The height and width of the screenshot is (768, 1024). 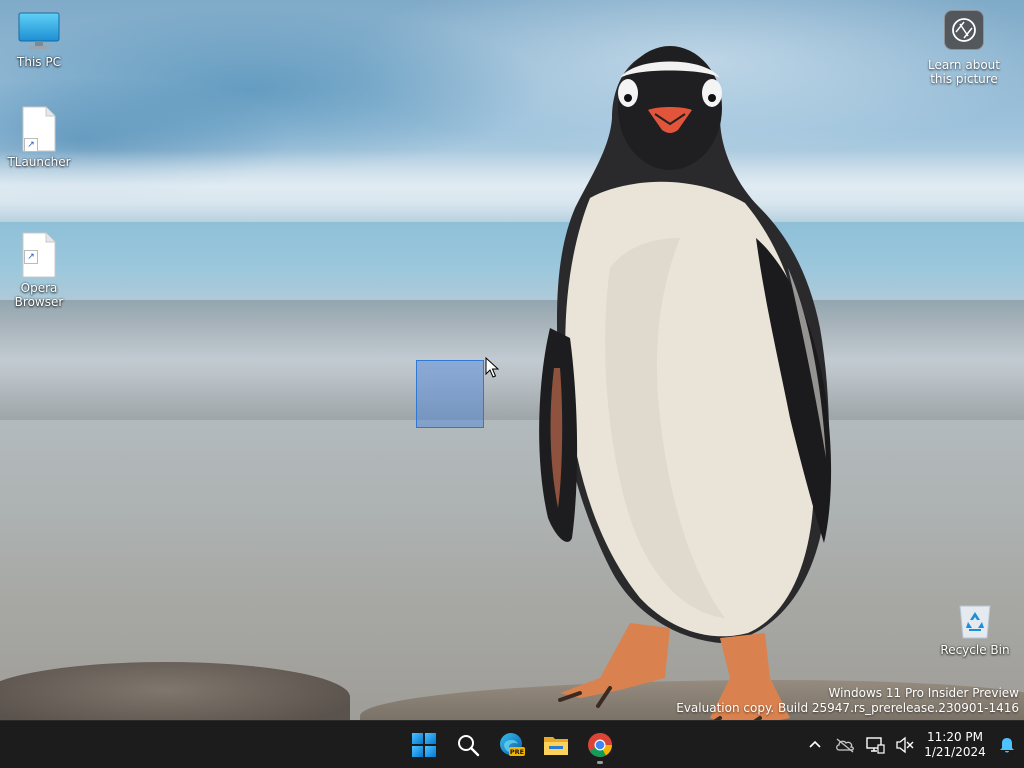 I want to click on taskbar-clock: 11:20 PM 1/21/2024, so click(x=955, y=745).